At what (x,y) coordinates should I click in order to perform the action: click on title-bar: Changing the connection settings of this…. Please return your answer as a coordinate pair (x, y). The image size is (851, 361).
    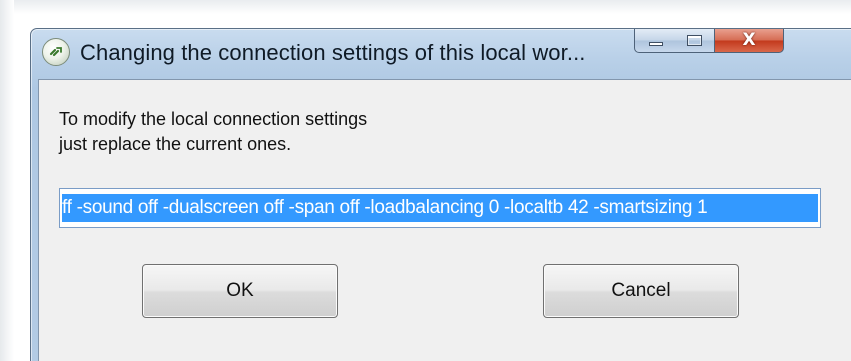
    Looking at the image, I should click on (441, 54).